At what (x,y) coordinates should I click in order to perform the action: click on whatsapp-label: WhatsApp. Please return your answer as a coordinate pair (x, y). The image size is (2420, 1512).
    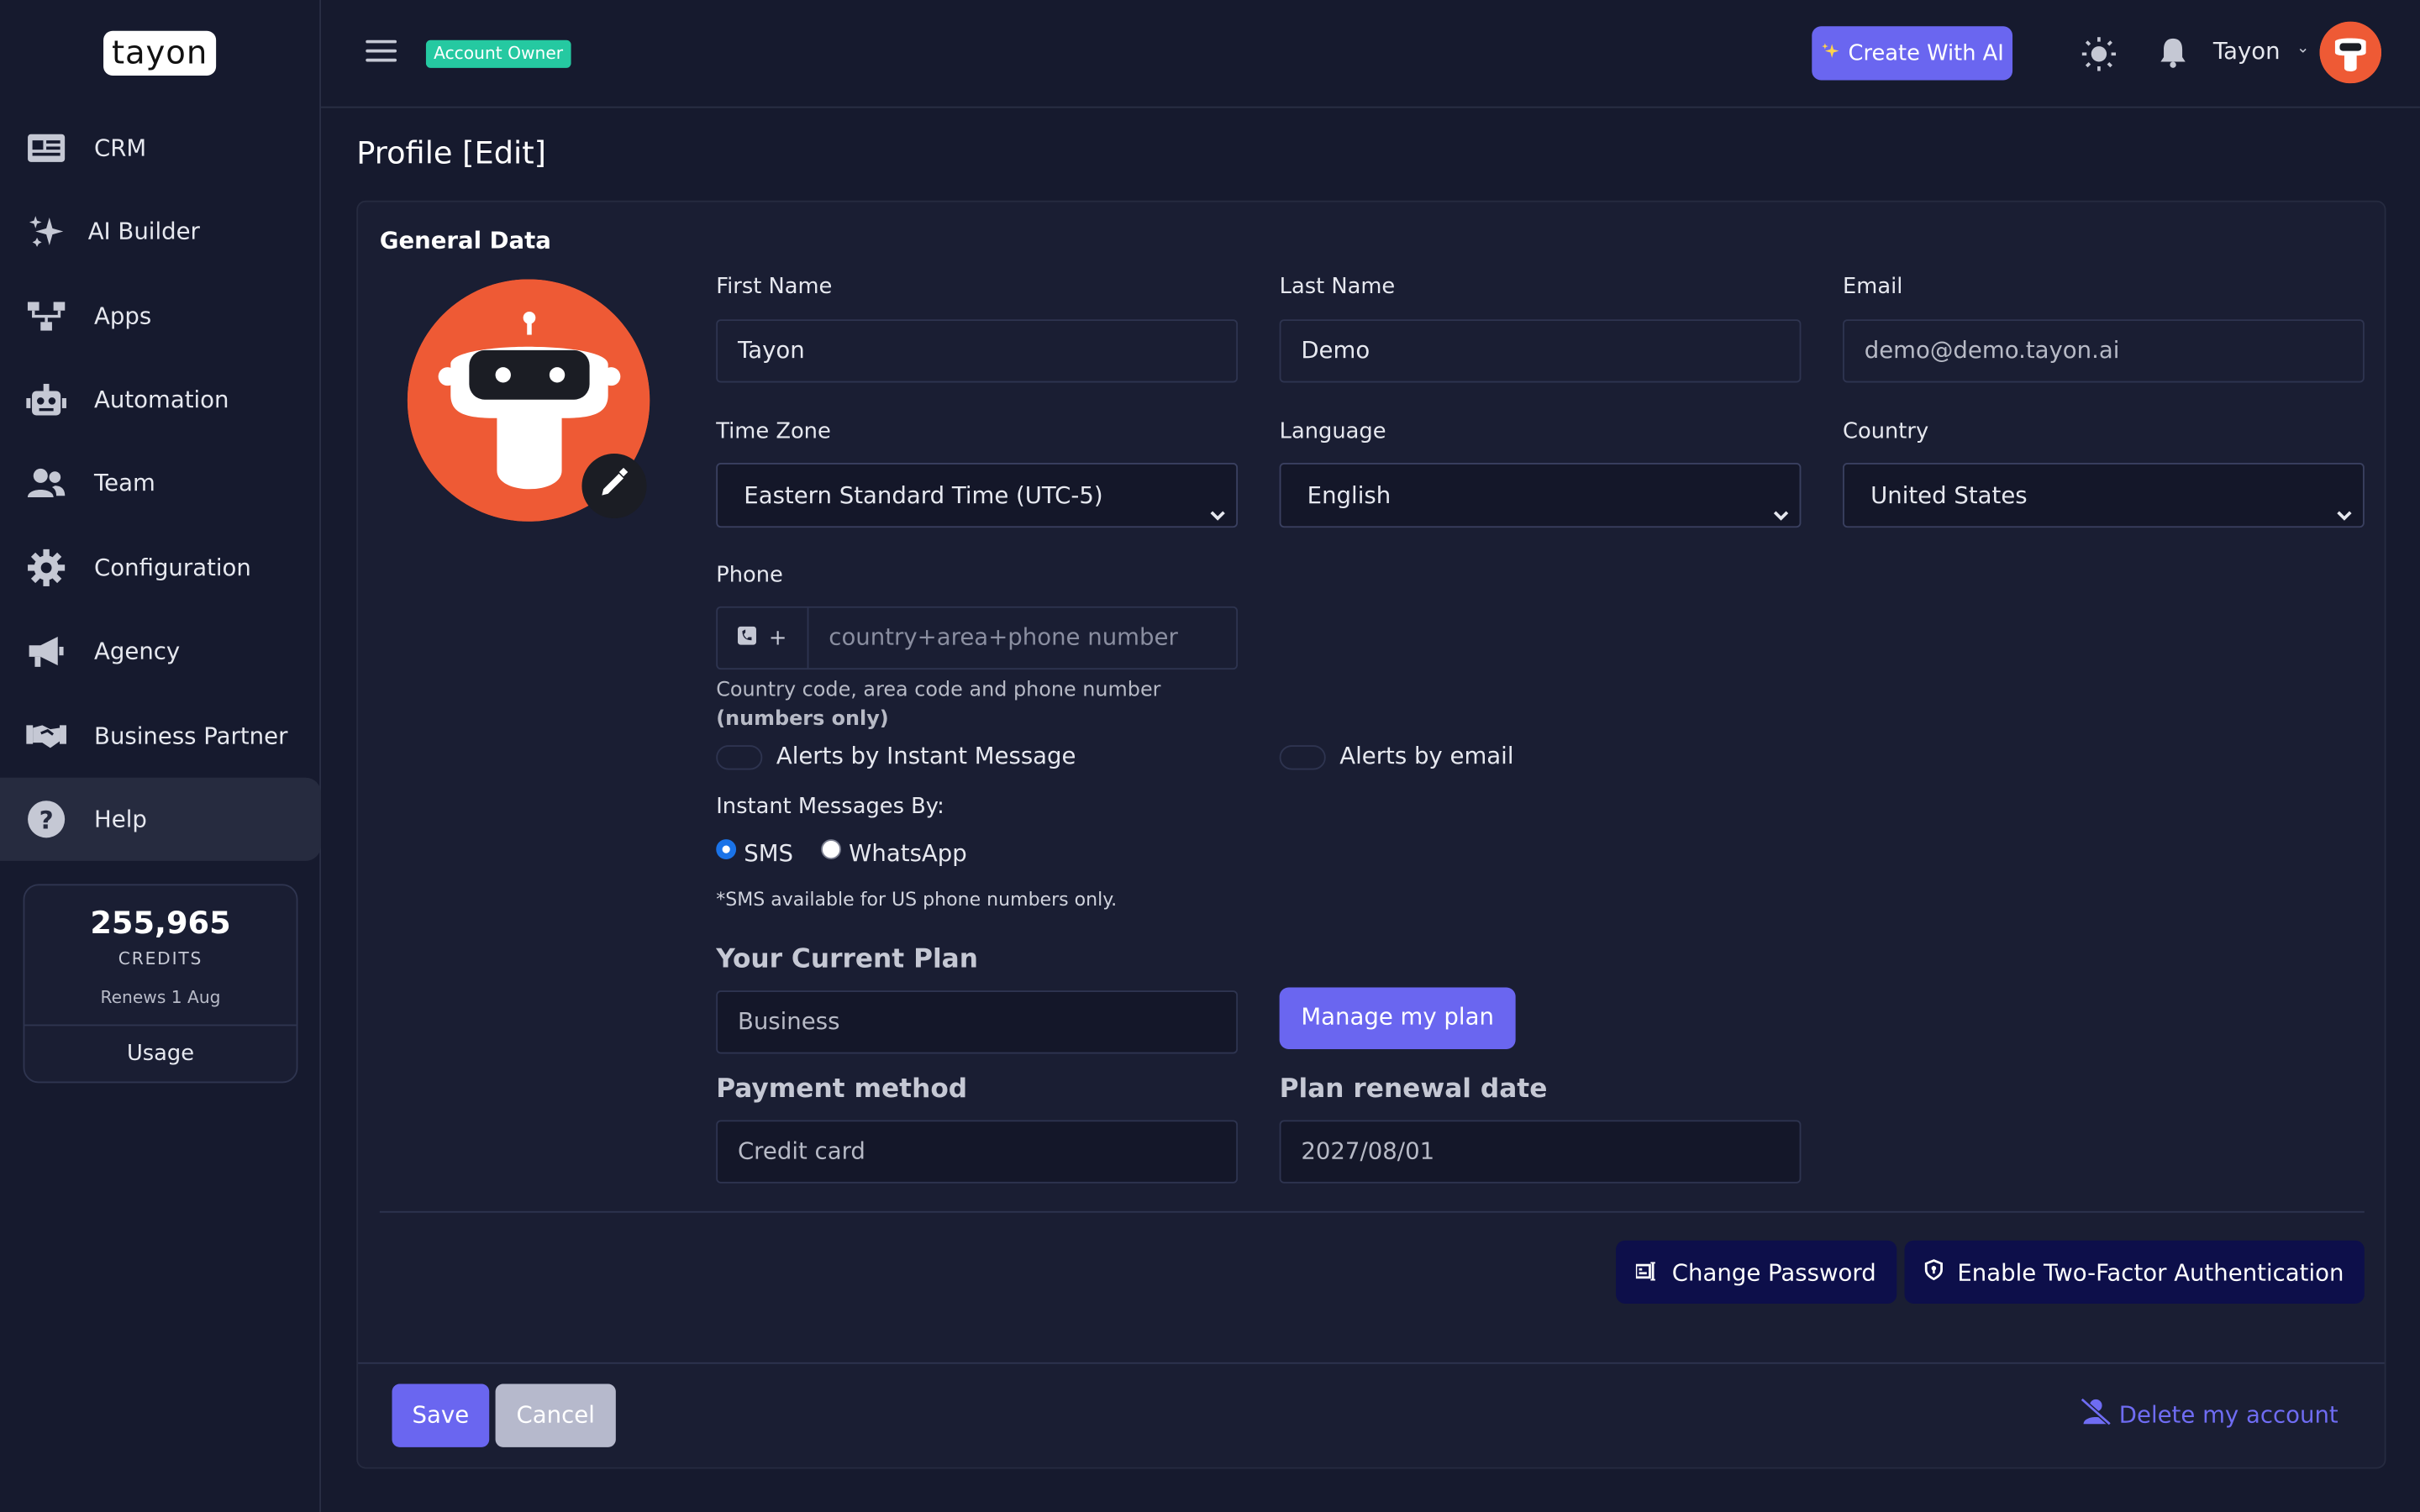
    Looking at the image, I should click on (908, 853).